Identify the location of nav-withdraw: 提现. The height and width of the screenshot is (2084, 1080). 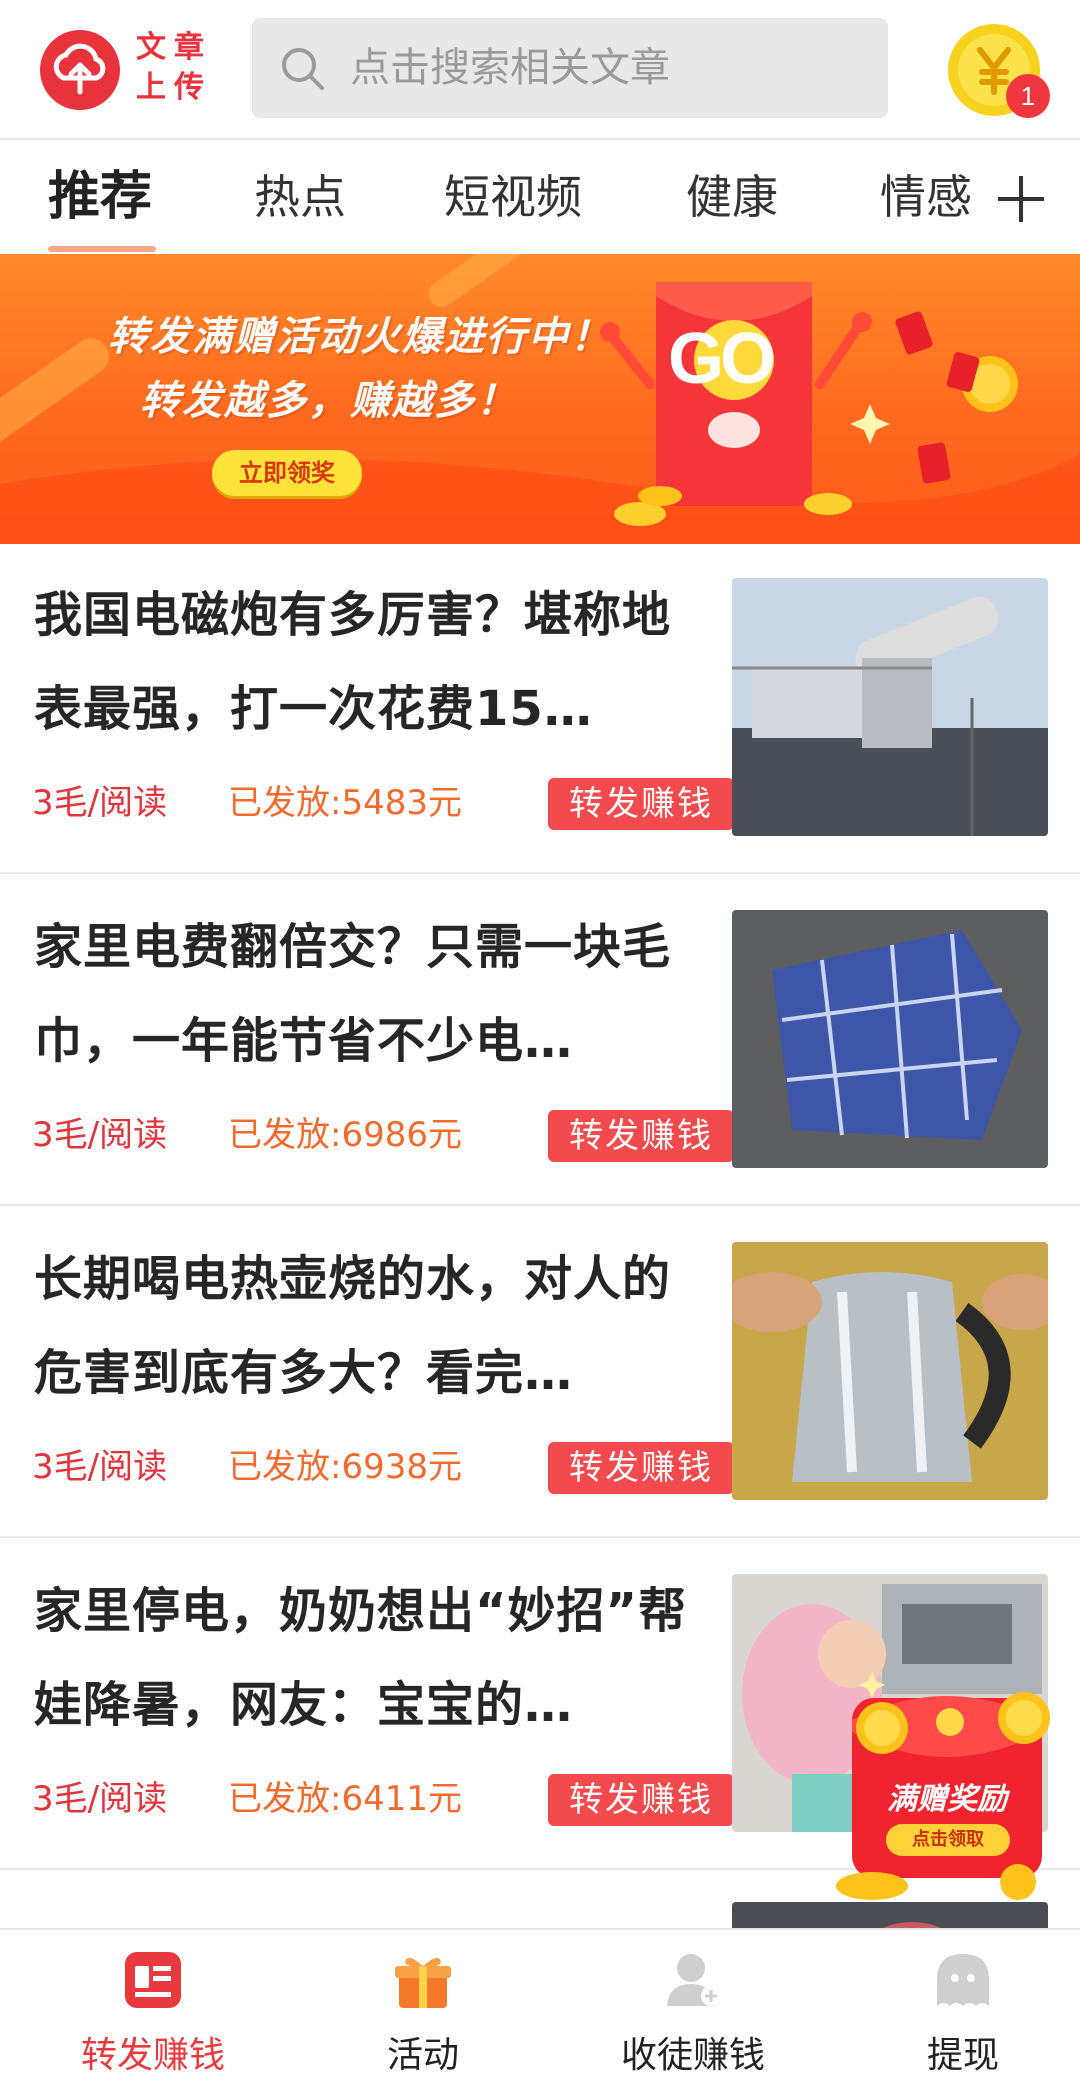
(954, 2007).